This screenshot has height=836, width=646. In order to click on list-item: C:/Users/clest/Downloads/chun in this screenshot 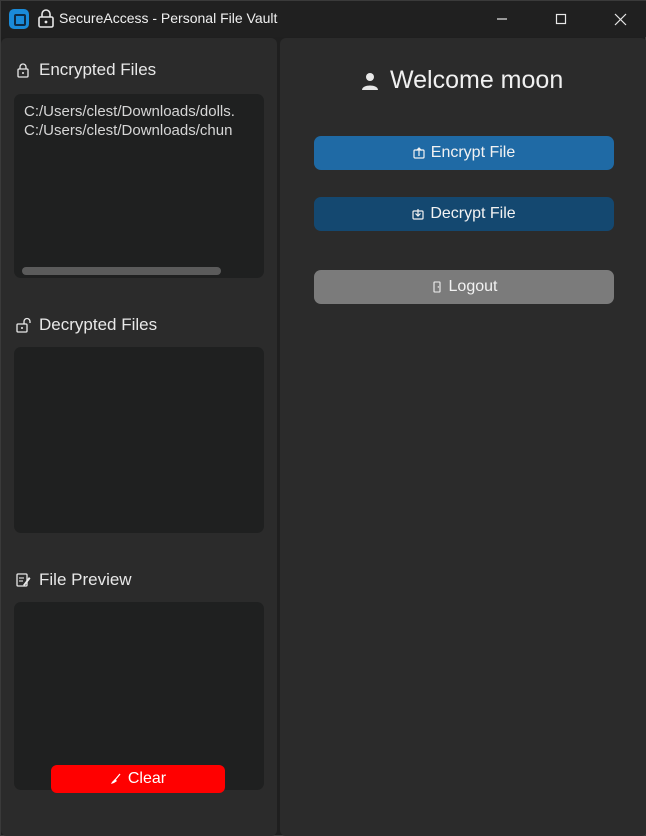, I will do `click(144, 130)`.